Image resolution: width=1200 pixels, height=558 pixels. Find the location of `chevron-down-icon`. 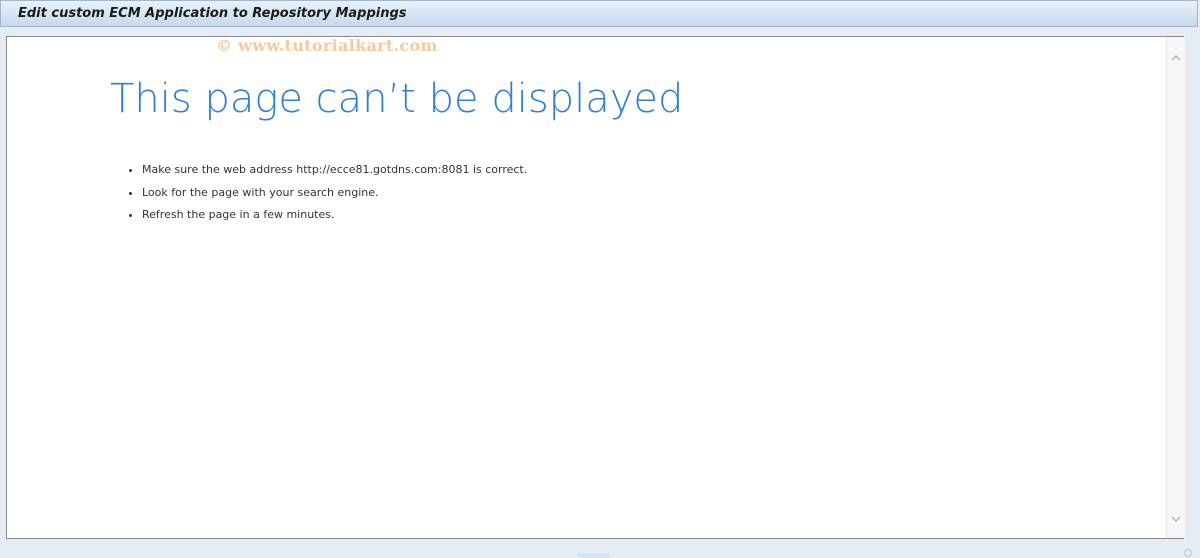

chevron-down-icon is located at coordinates (1176, 519).